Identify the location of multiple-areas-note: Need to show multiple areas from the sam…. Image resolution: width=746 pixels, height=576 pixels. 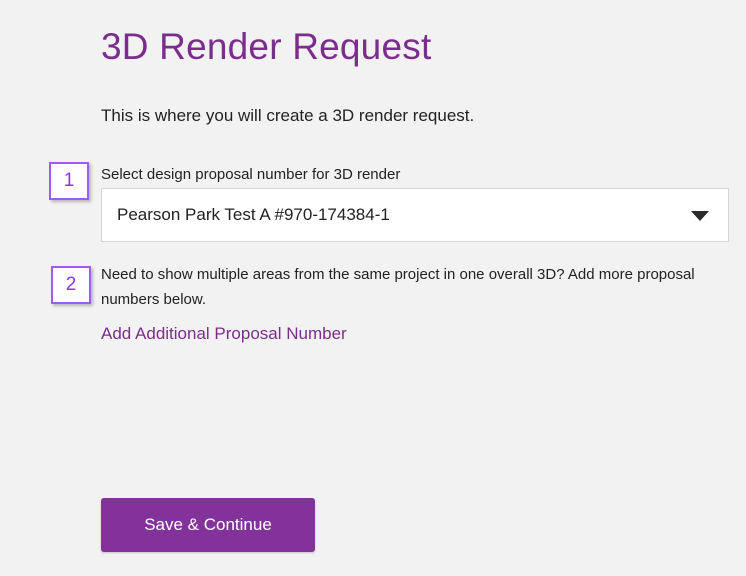
(398, 287).